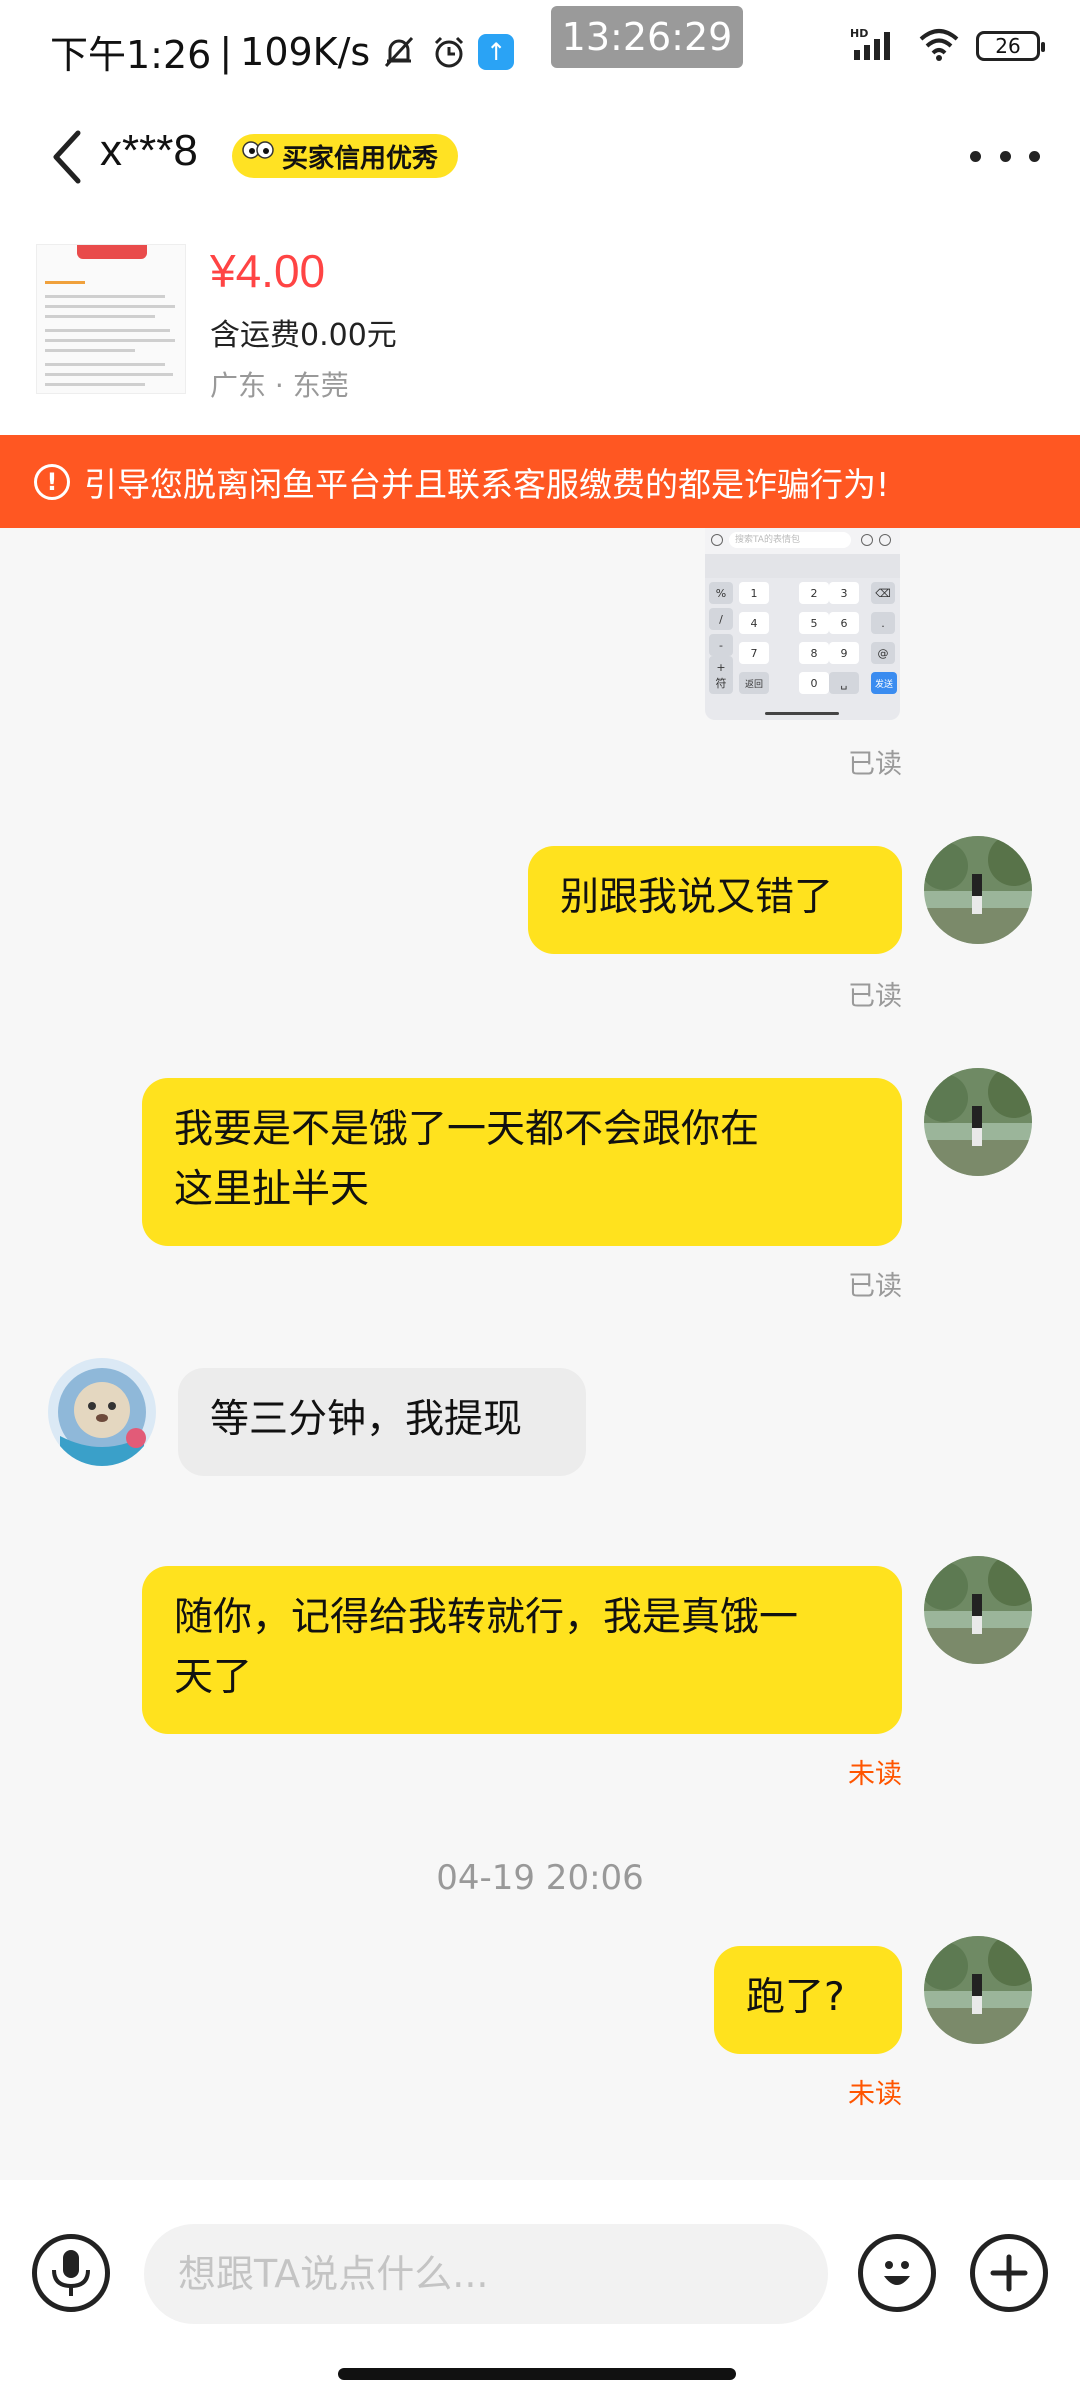 This screenshot has width=1080, height=2400. I want to click on peer-name: x***8, so click(149, 151).